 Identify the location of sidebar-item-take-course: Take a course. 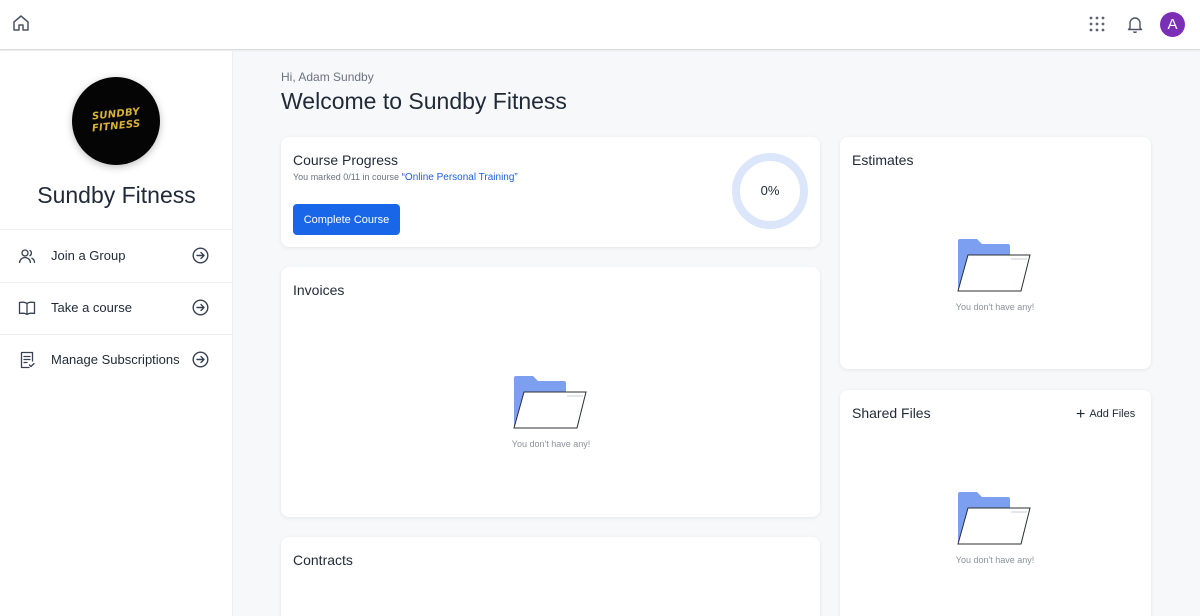
(116, 308).